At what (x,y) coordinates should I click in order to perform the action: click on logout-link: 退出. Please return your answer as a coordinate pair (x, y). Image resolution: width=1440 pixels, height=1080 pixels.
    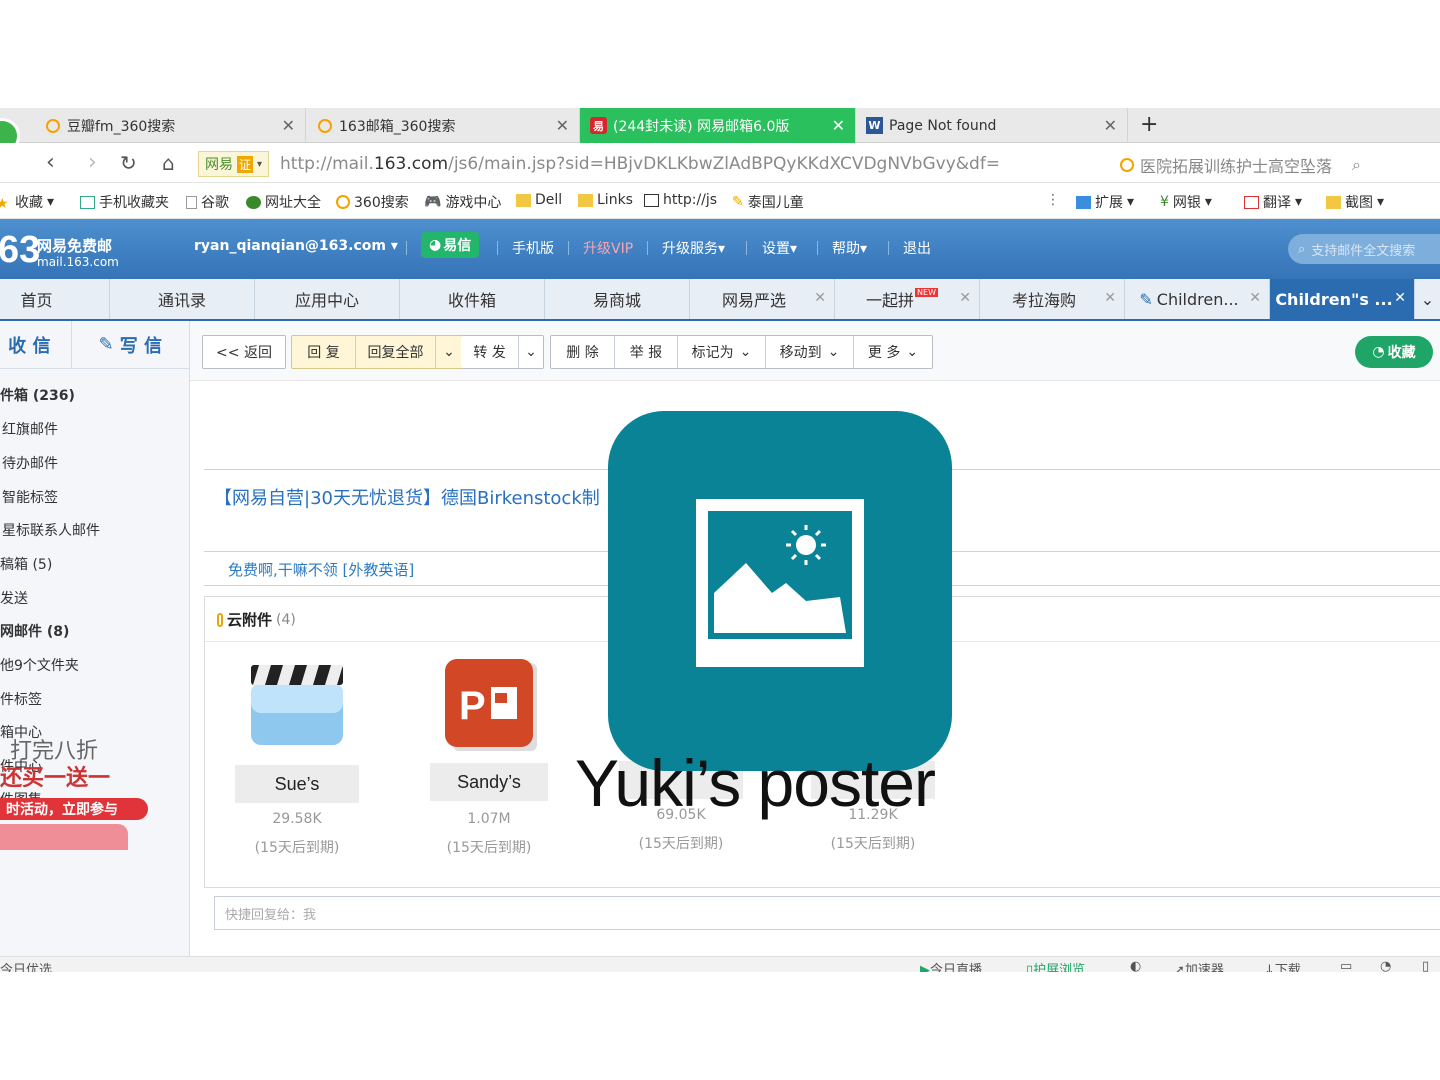
    Looking at the image, I should click on (917, 248).